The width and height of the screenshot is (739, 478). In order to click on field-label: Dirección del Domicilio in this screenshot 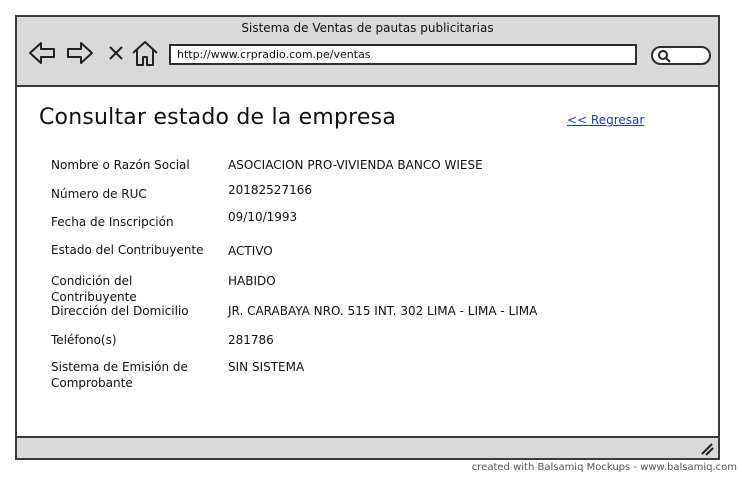, I will do `click(120, 311)`.